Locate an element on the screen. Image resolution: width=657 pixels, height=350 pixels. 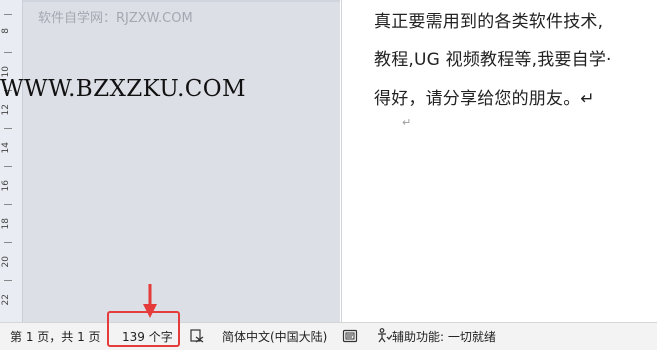
ruler-label: 14 is located at coordinates (6, 148).